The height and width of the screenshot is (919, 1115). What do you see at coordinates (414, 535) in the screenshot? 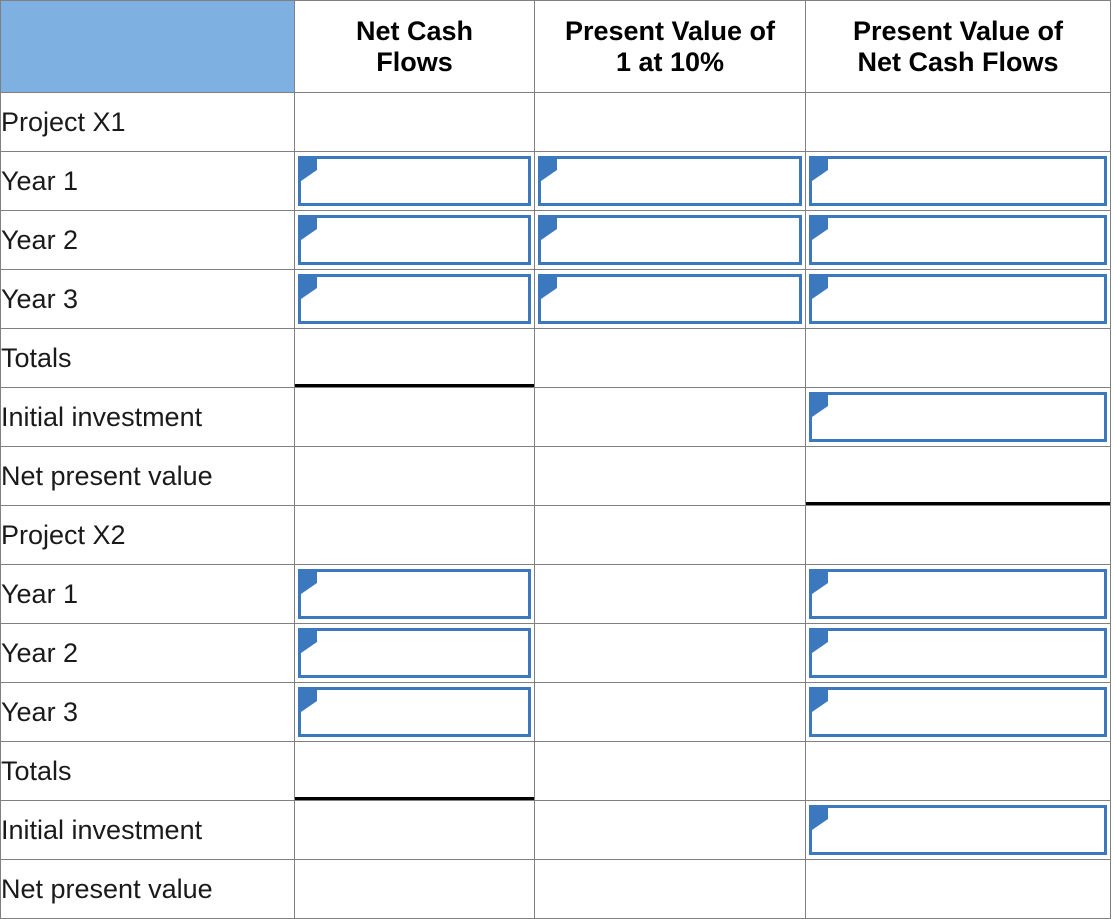
I see `cell-project-x2-net-cash-flows` at bounding box center [414, 535].